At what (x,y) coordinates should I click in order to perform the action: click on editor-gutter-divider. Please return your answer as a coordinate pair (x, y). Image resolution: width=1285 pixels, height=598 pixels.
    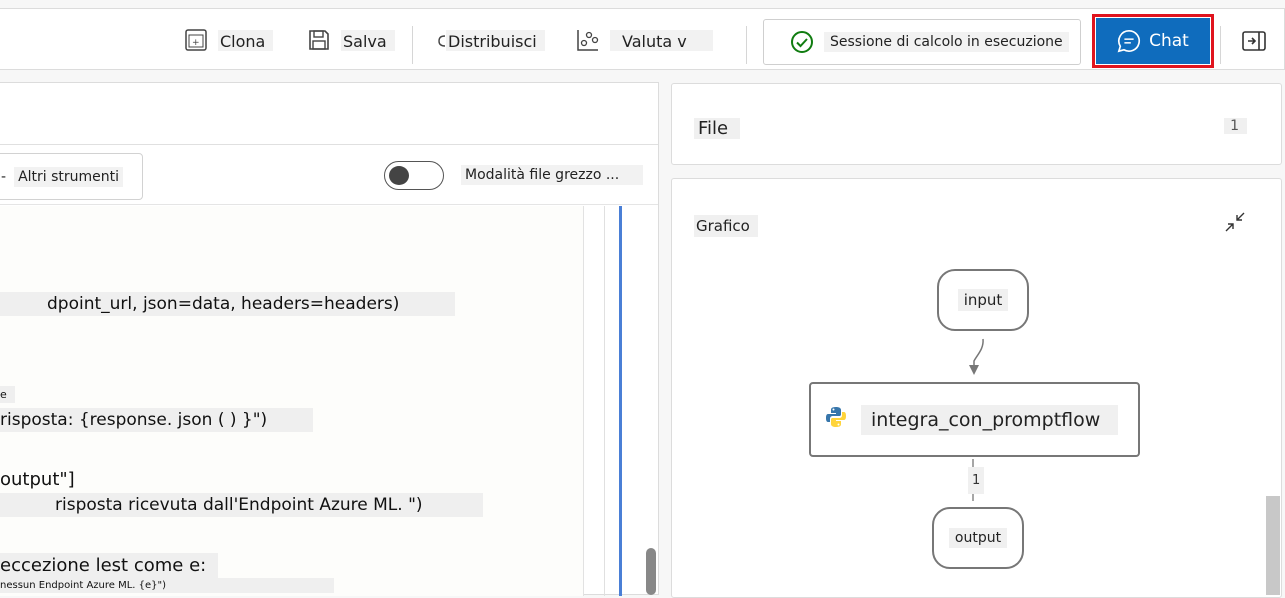
    Looking at the image, I should click on (604, 401).